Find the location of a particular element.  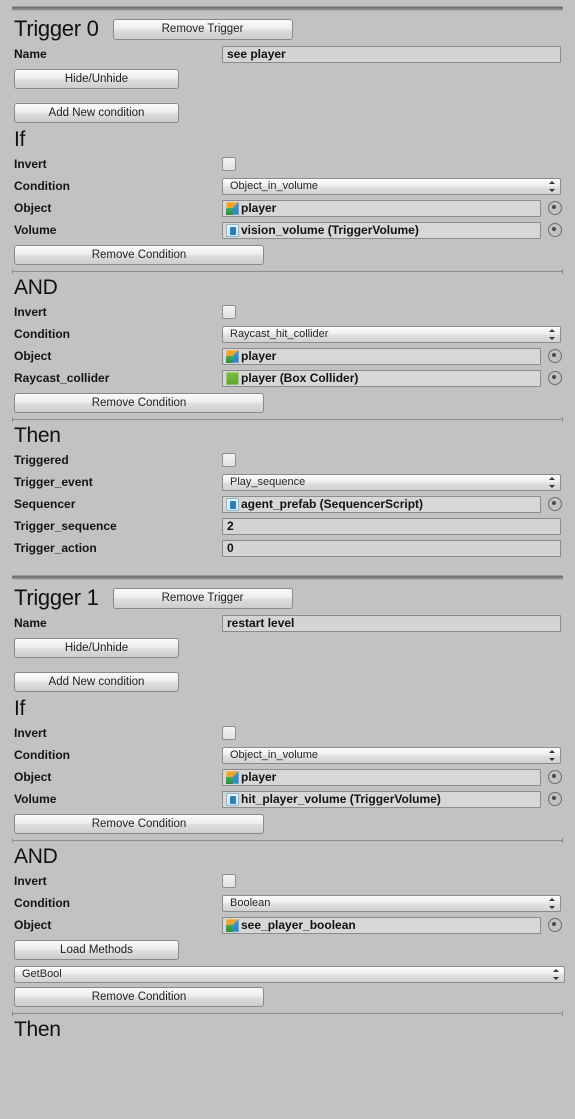

condition-type-value: Raycast_hit_collider is located at coordinates (279, 333).